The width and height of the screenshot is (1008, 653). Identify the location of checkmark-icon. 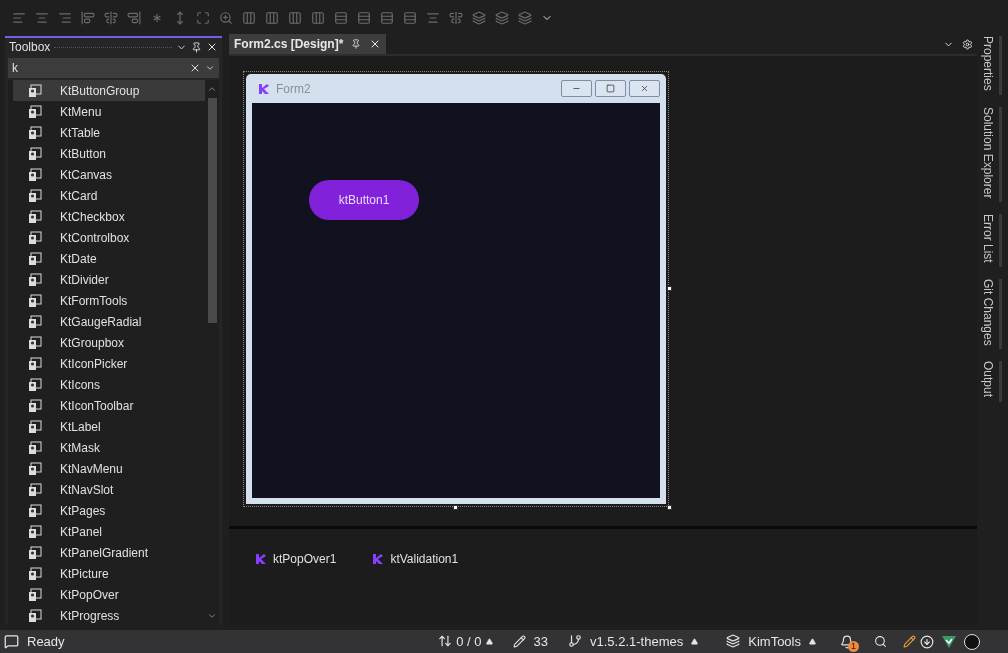
(949, 641).